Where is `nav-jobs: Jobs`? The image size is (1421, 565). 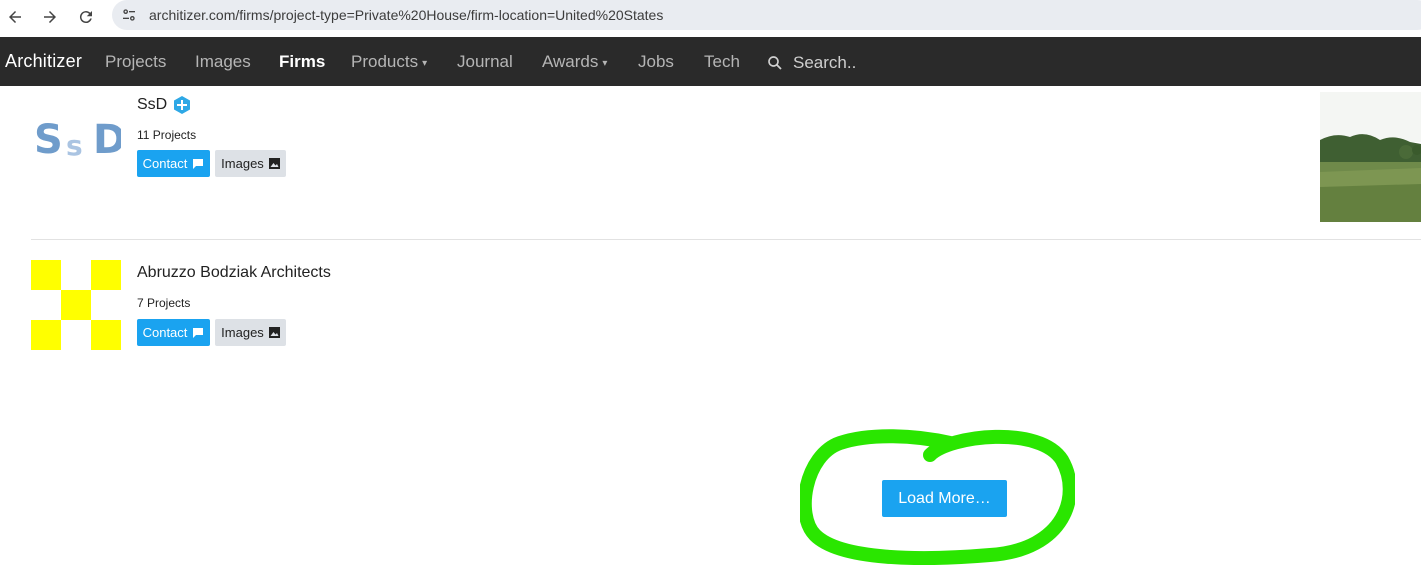 nav-jobs: Jobs is located at coordinates (656, 62).